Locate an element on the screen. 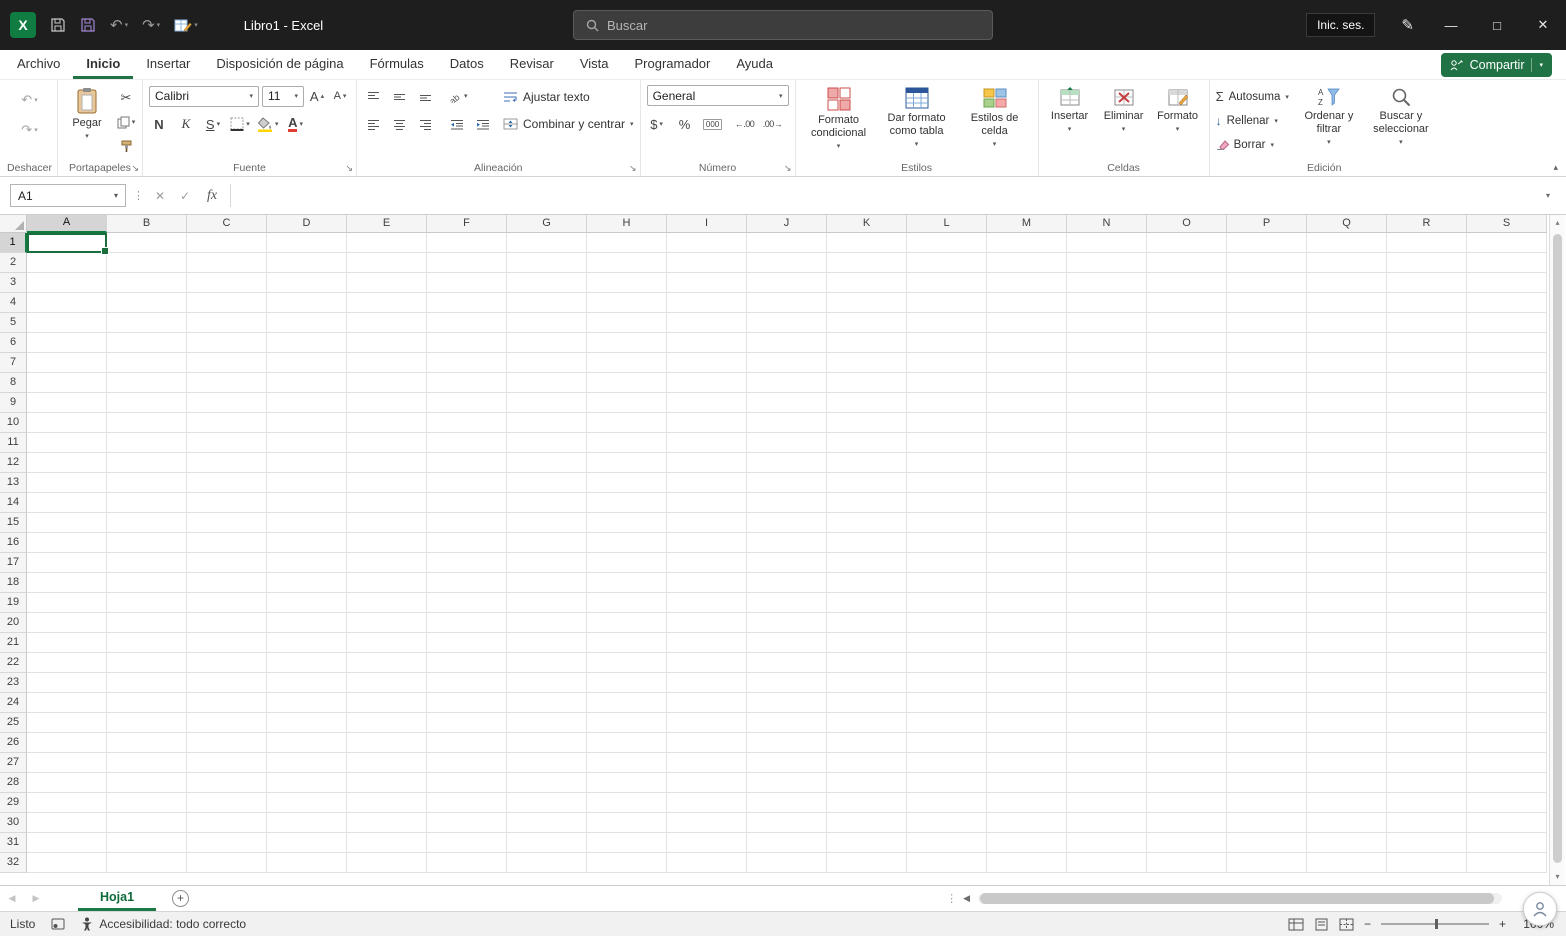 This screenshot has height=936, width=1566. cell-E8 is located at coordinates (387, 383).